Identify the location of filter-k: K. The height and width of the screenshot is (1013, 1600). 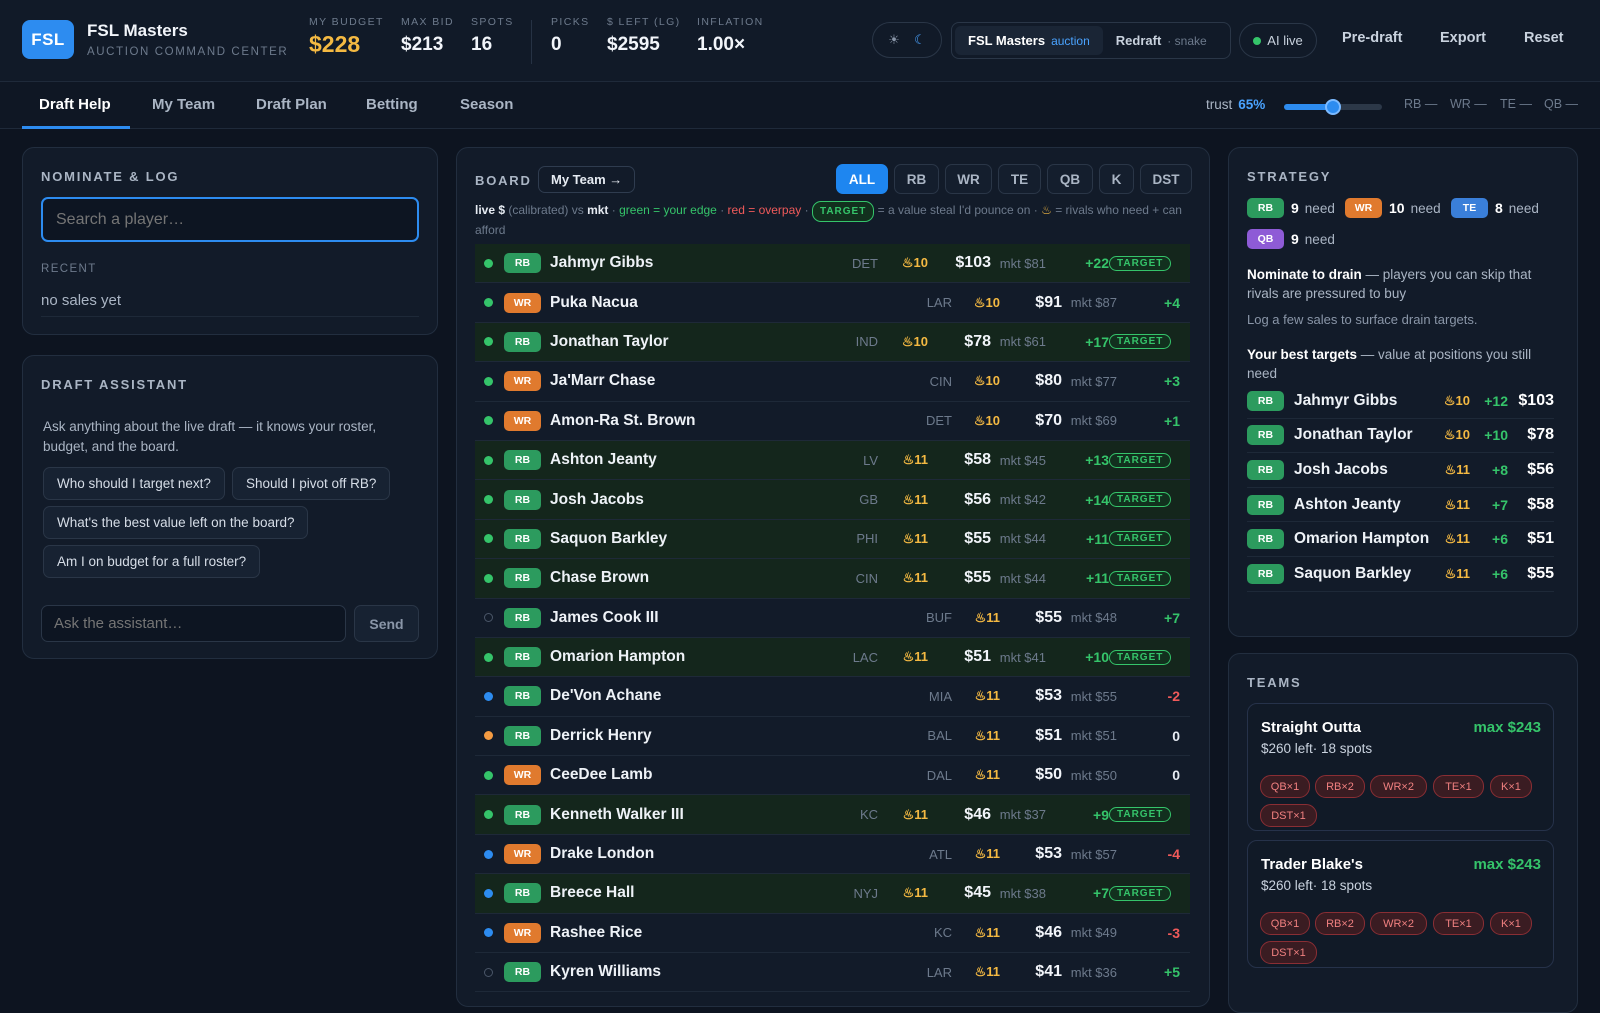
(1116, 179).